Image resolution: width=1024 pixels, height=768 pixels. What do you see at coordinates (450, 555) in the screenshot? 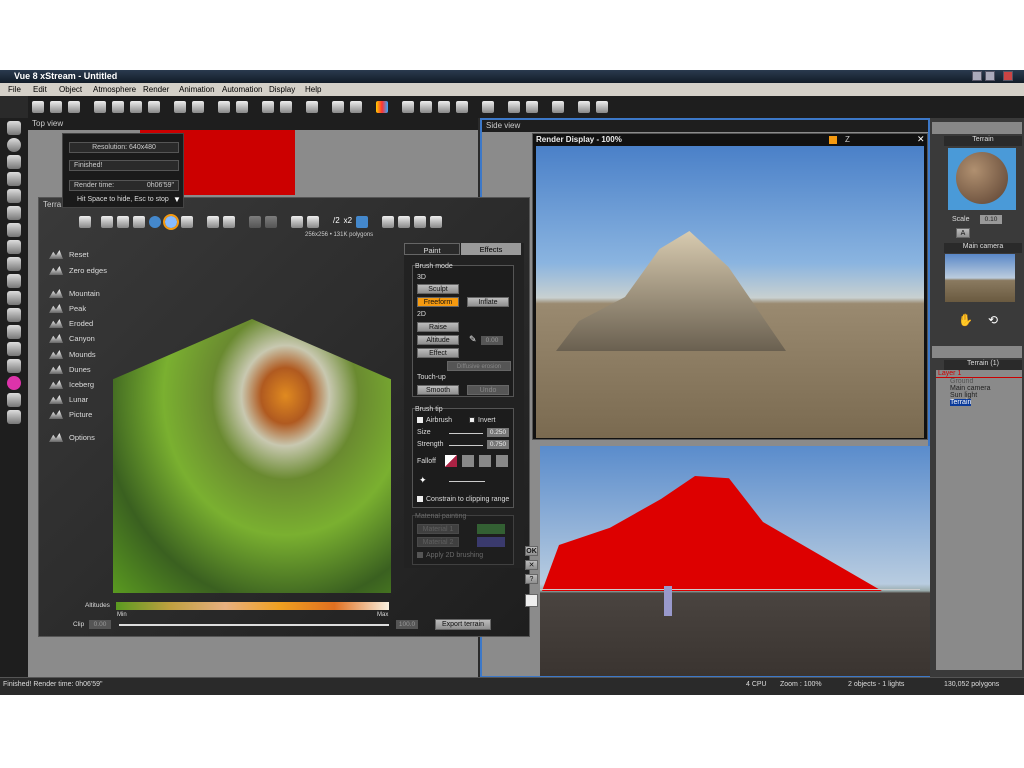
I see `apply-2d-checkbox: Apply 2D brushing` at bounding box center [450, 555].